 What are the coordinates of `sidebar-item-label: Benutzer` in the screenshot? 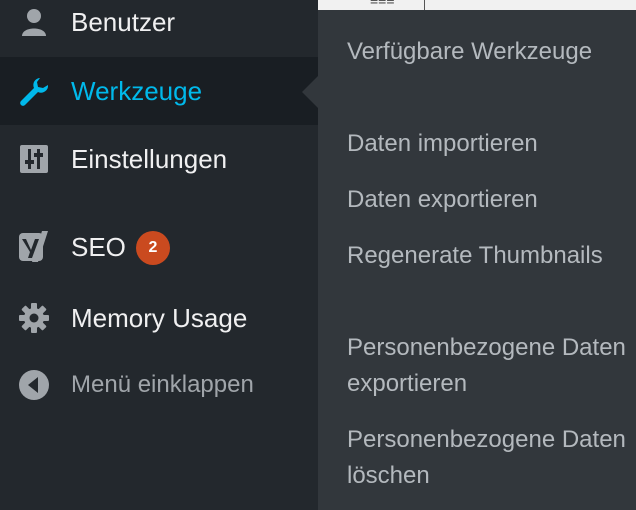 It's located at (123, 21).